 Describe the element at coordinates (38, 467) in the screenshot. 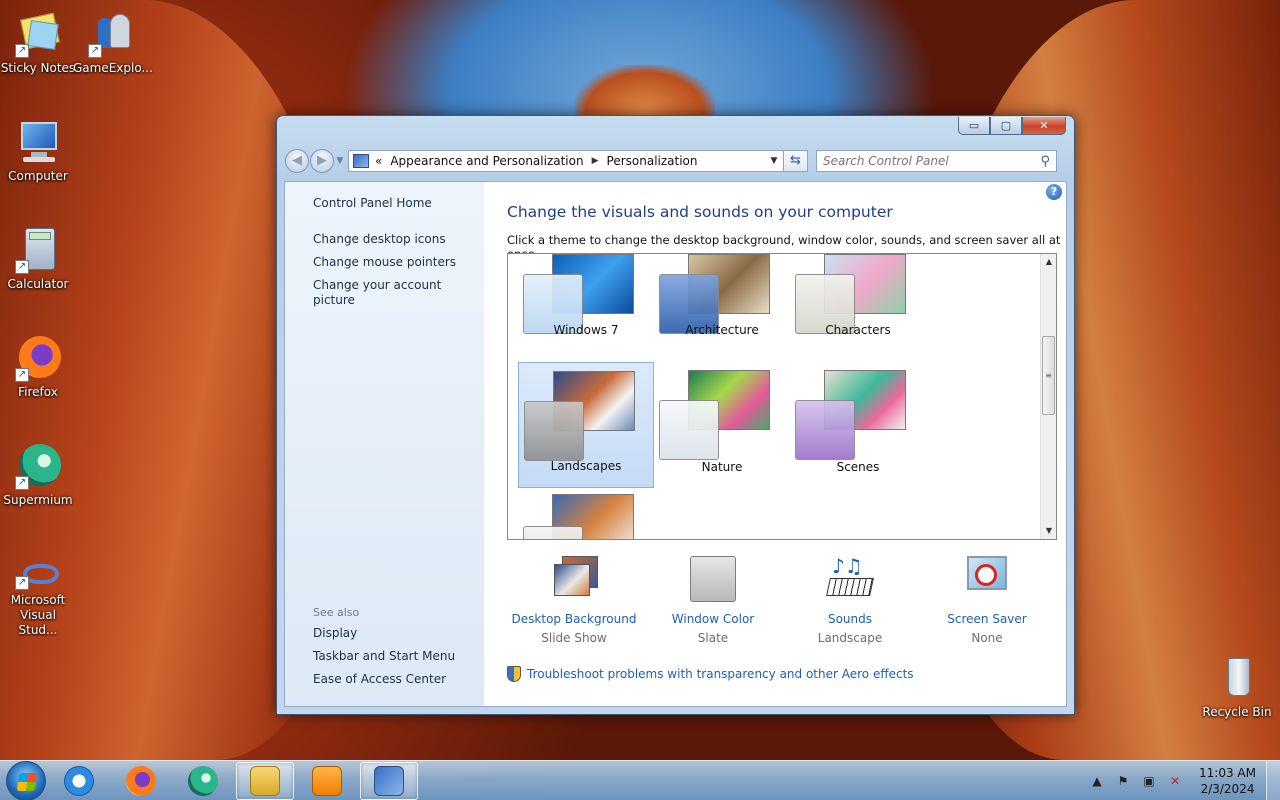

I see `supermium-icon: ↗` at that location.